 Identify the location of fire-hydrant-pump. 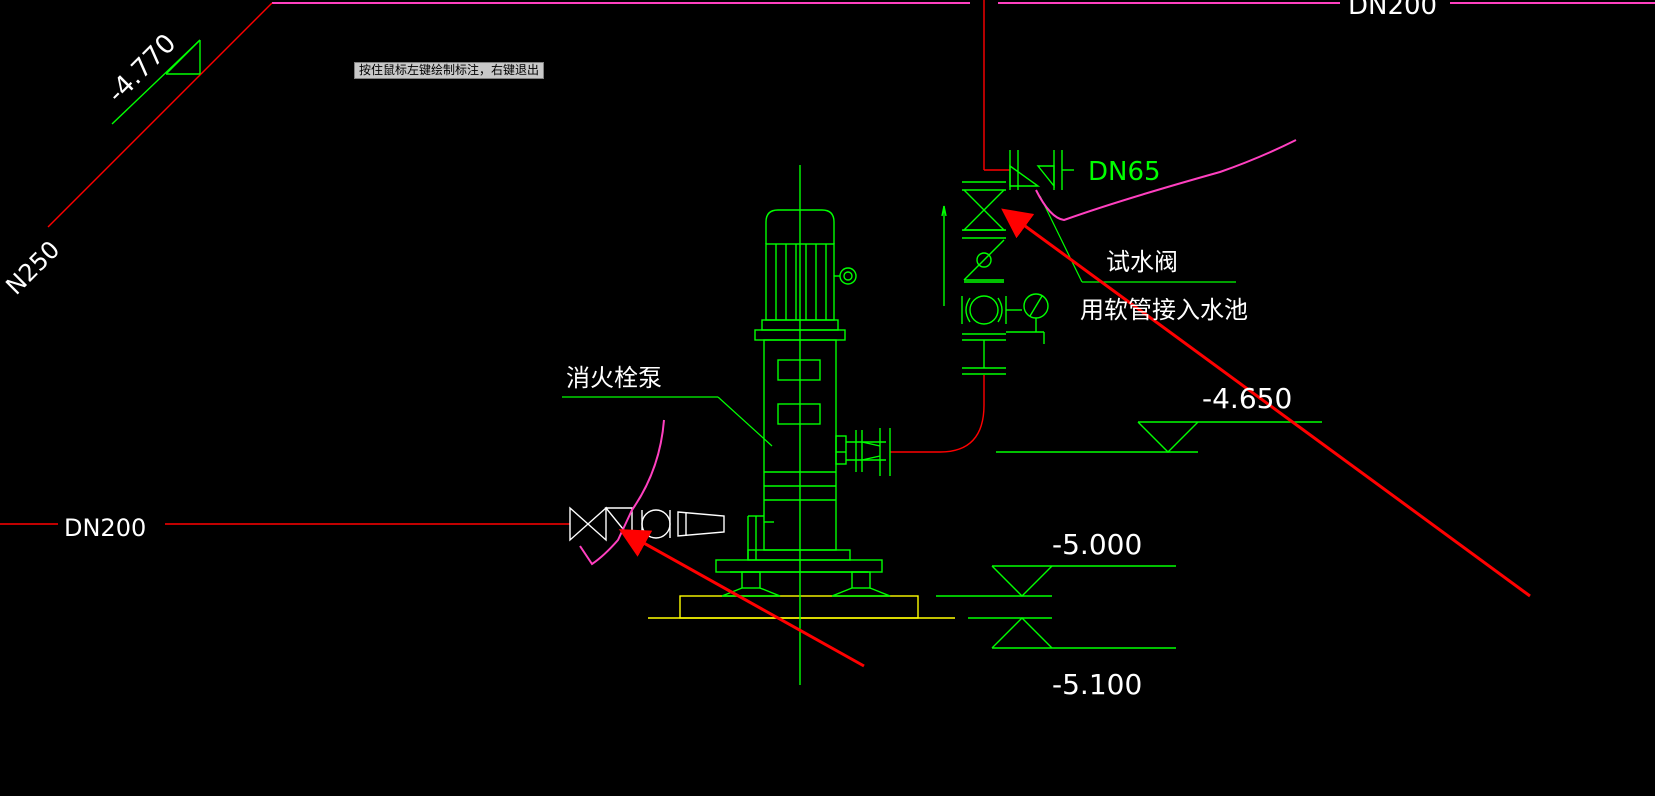
(803, 425).